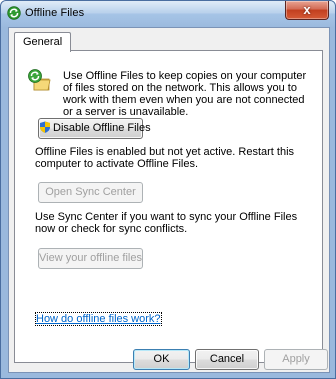 The image size is (336, 379). What do you see at coordinates (296, 359) in the screenshot?
I see `apply-button: Apply` at bounding box center [296, 359].